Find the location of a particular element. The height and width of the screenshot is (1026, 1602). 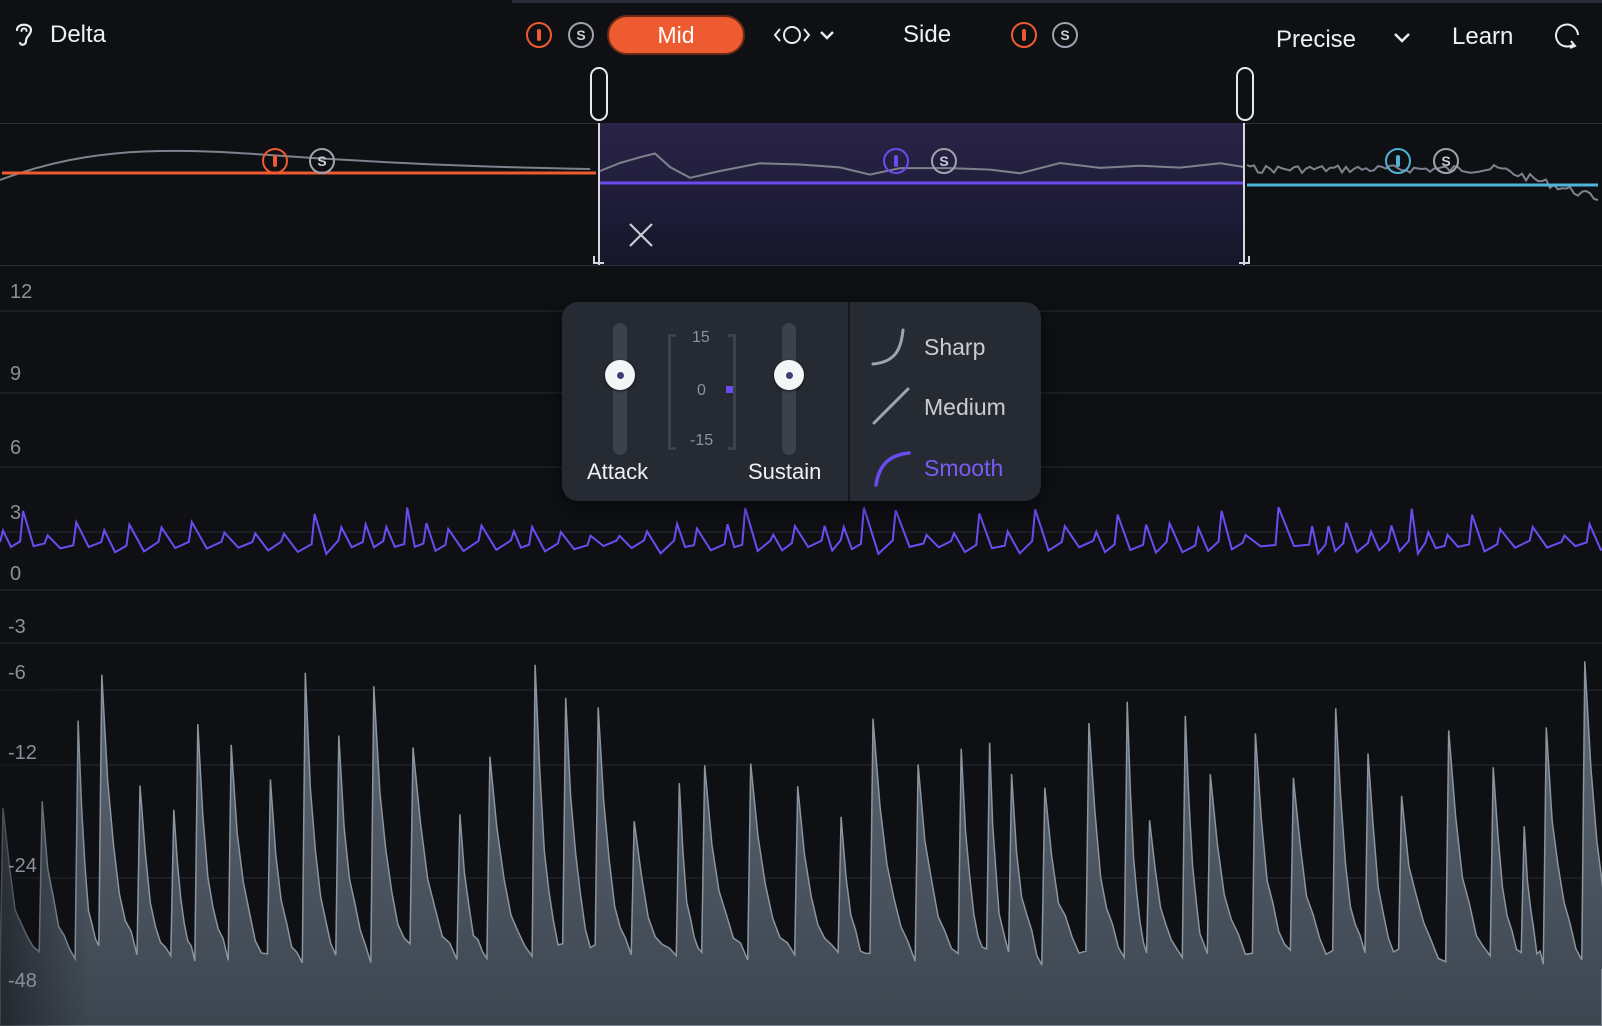

panel-divider is located at coordinates (849, 401).